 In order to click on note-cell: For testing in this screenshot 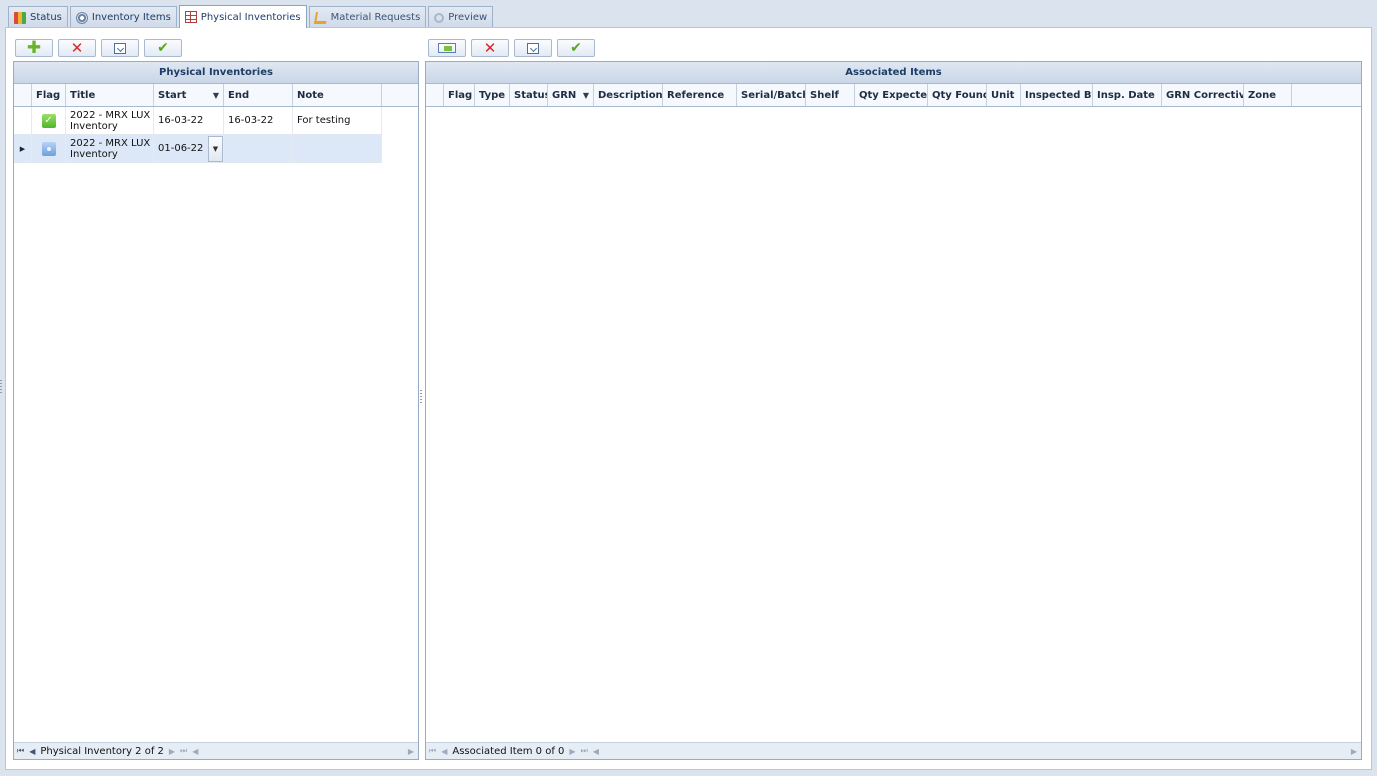, I will do `click(337, 120)`.